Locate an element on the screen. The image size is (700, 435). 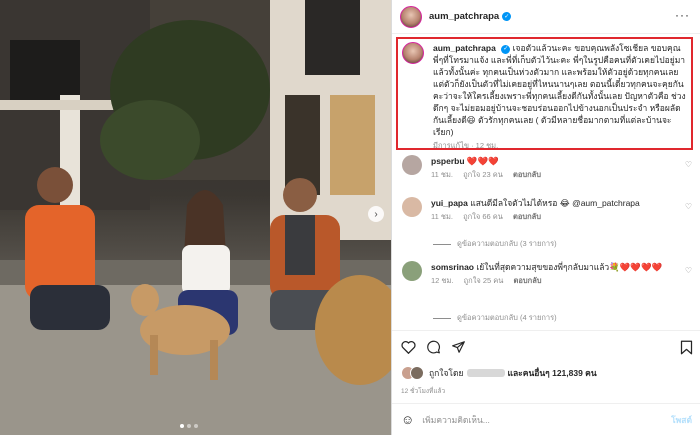
caption-username: aum_patchrapa is located at coordinates (464, 48).